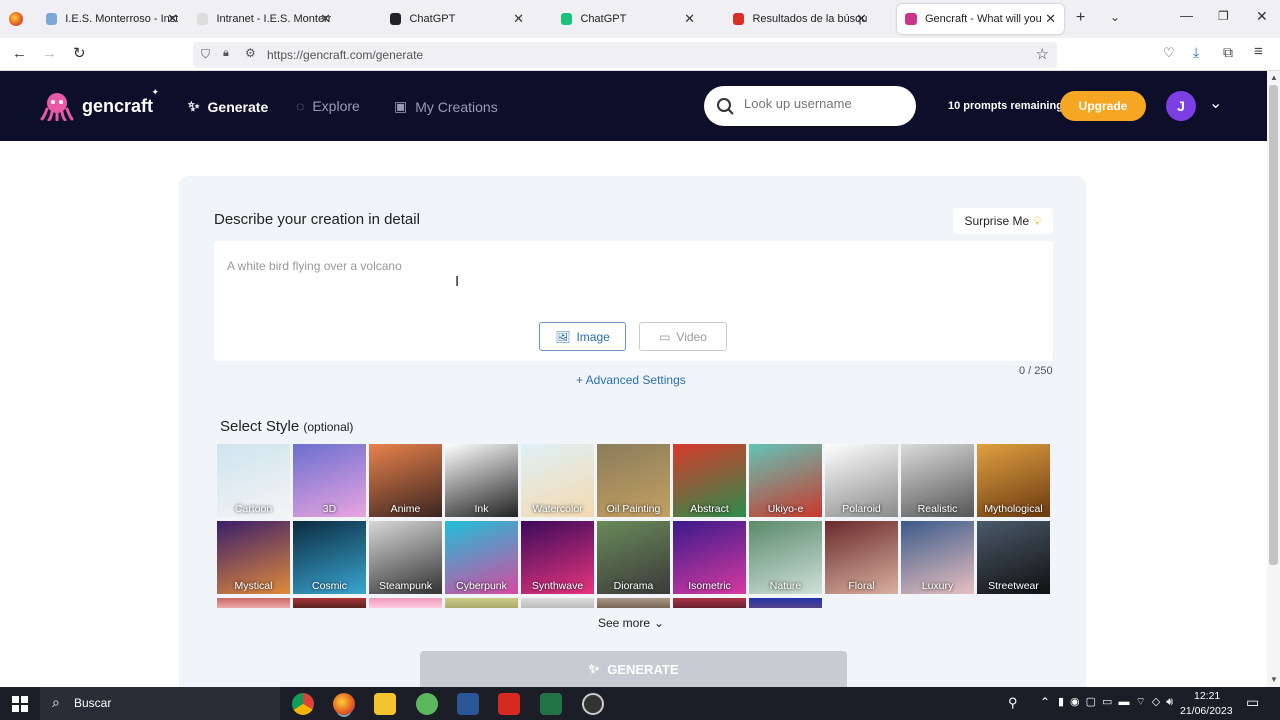  What do you see at coordinates (631, 380) in the screenshot?
I see `advanced-settings-link: + Advanced Settings` at bounding box center [631, 380].